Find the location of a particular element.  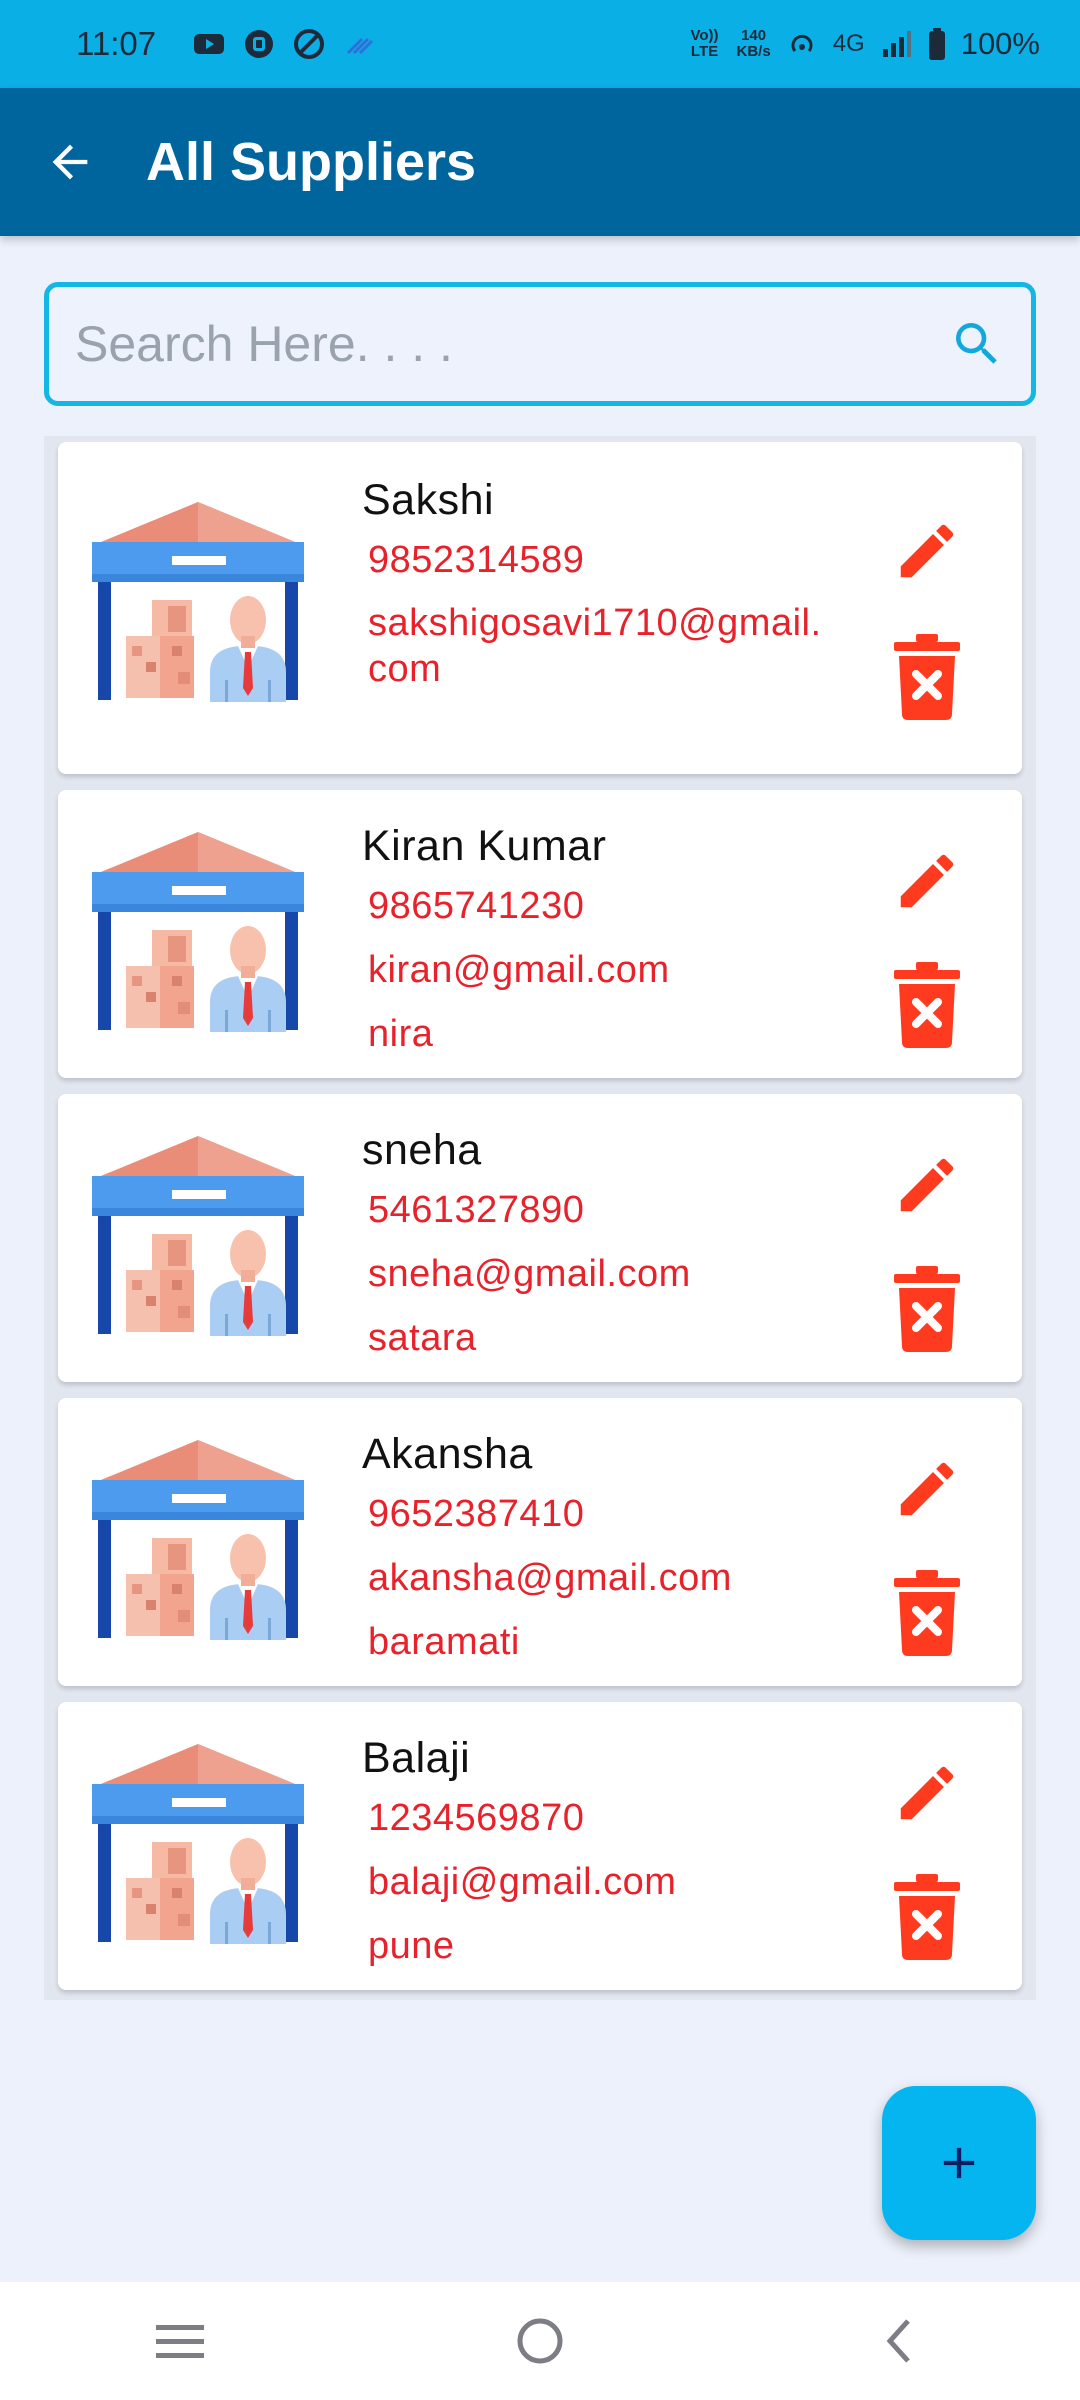

plus-icon is located at coordinates (959, 2163).